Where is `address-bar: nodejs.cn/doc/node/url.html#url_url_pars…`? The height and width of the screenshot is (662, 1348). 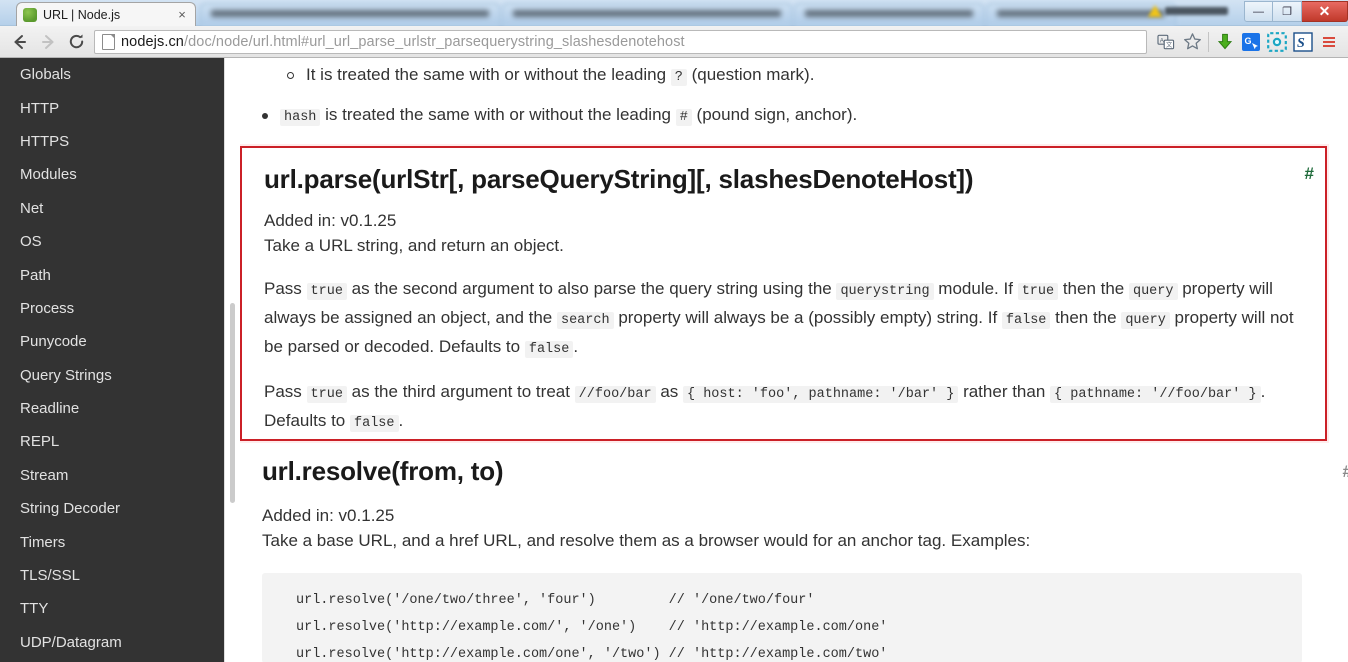
address-bar: nodejs.cn/doc/node/url.html#url_url_pars… is located at coordinates (620, 41).